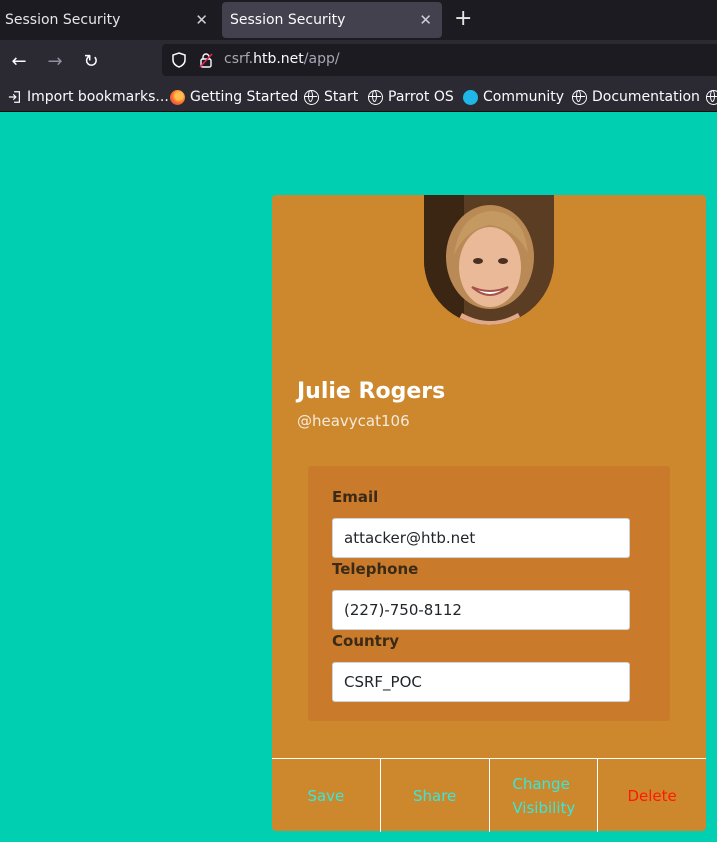 The image size is (717, 842). Describe the element at coordinates (524, 97) in the screenshot. I see `bookmark-label: Community` at that location.